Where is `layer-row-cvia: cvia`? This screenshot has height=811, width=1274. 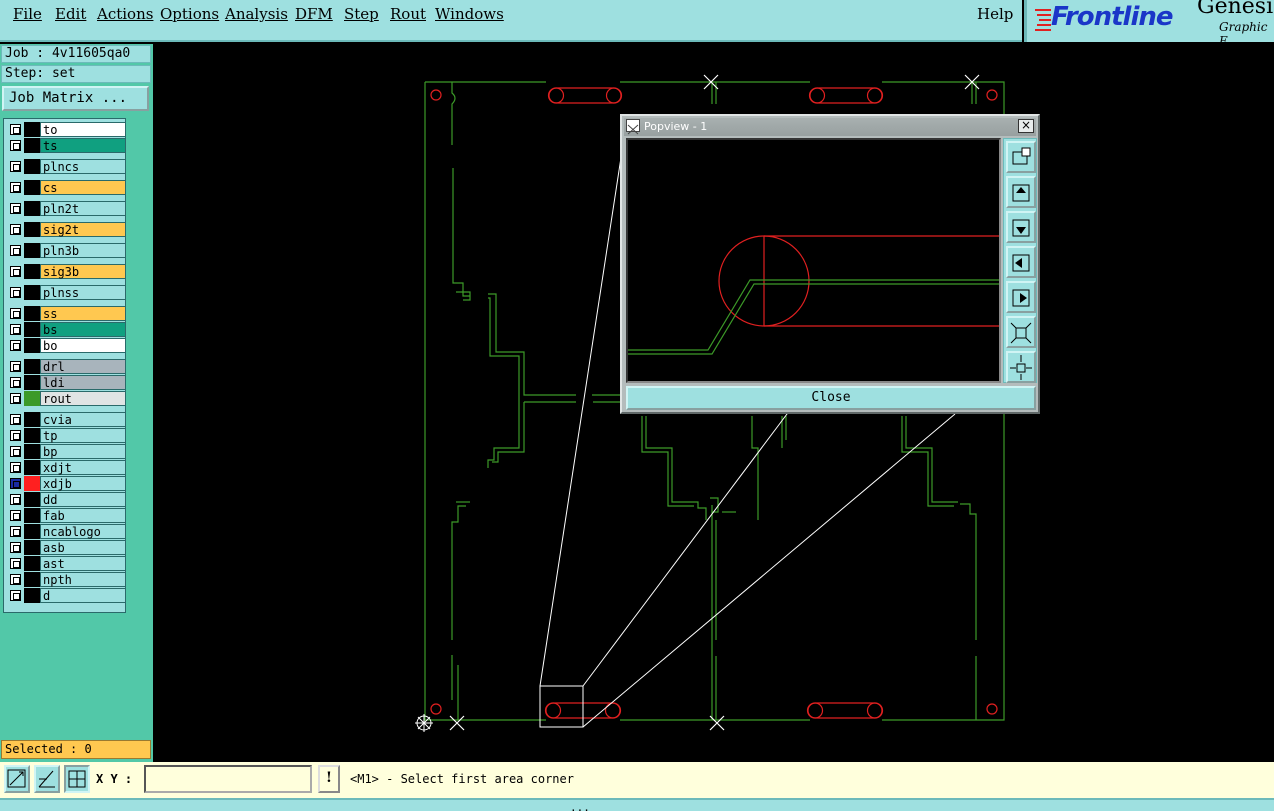 layer-row-cvia: cvia is located at coordinates (66, 419).